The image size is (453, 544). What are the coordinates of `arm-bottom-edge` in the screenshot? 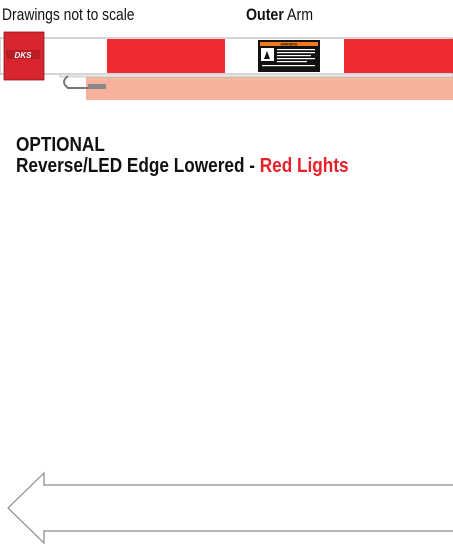 It's located at (256, 75).